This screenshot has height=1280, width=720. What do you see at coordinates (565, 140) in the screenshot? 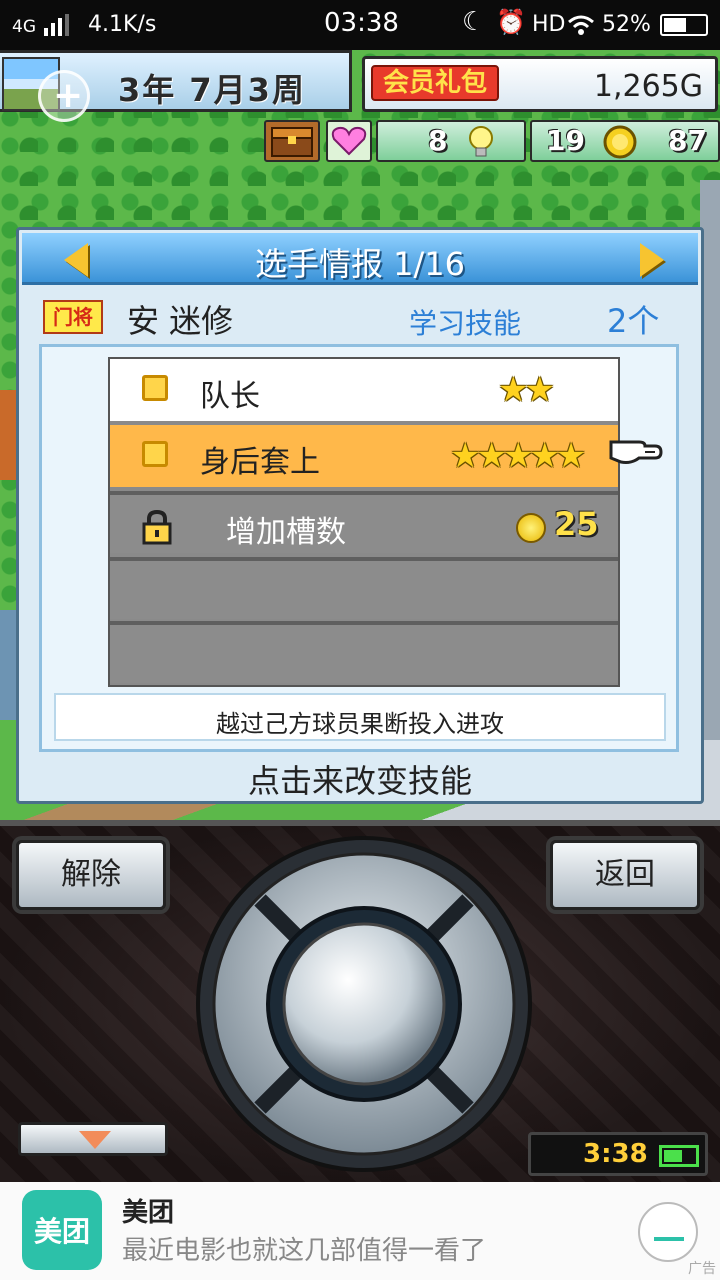
I see `ideas-count: 19` at bounding box center [565, 140].